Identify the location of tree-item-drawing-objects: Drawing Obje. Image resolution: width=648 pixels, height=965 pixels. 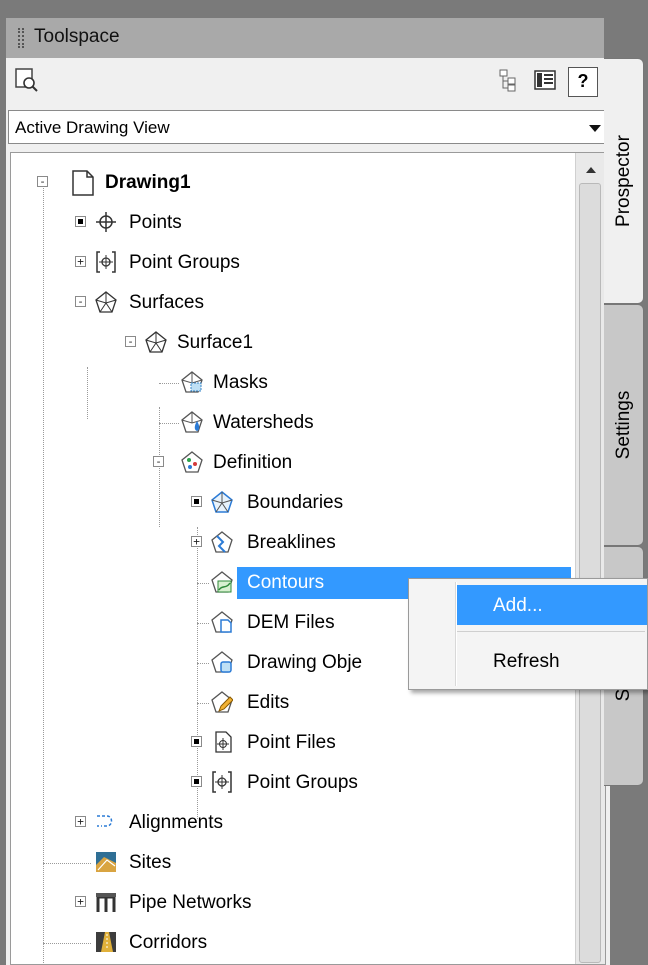
(211, 663).